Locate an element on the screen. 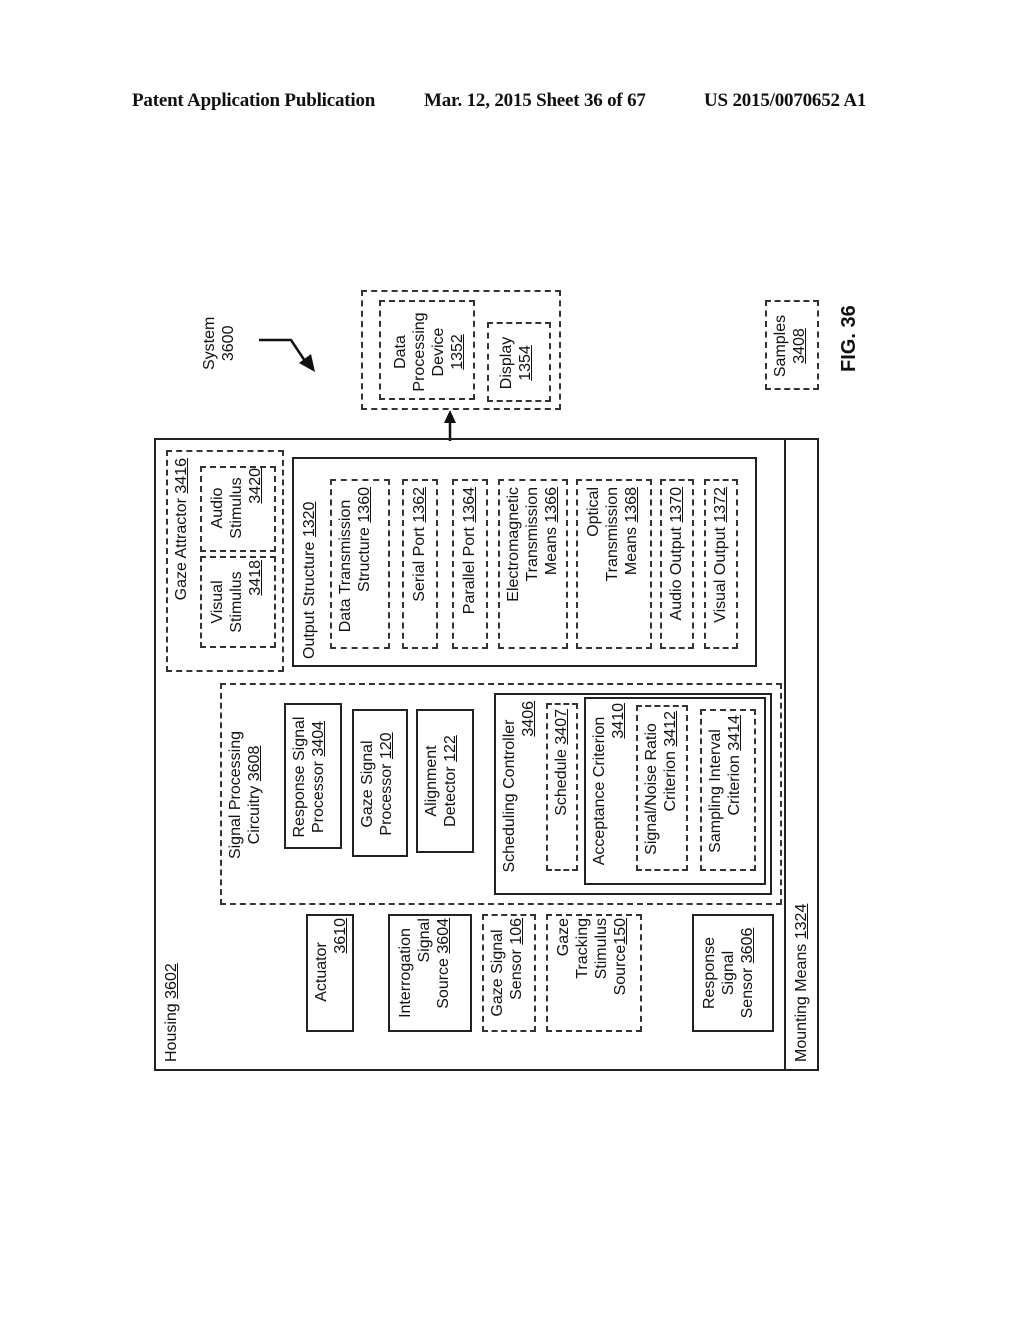 This screenshot has width=1024, height=1320. label-line: Data Transmission is located at coordinates (345, 566).